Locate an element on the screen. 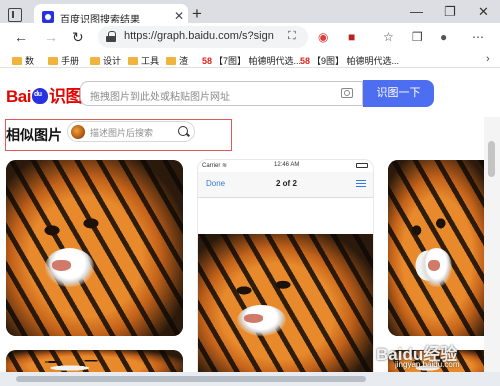  describe-image-search-input: 描述图片后搜索 is located at coordinates (131, 131).